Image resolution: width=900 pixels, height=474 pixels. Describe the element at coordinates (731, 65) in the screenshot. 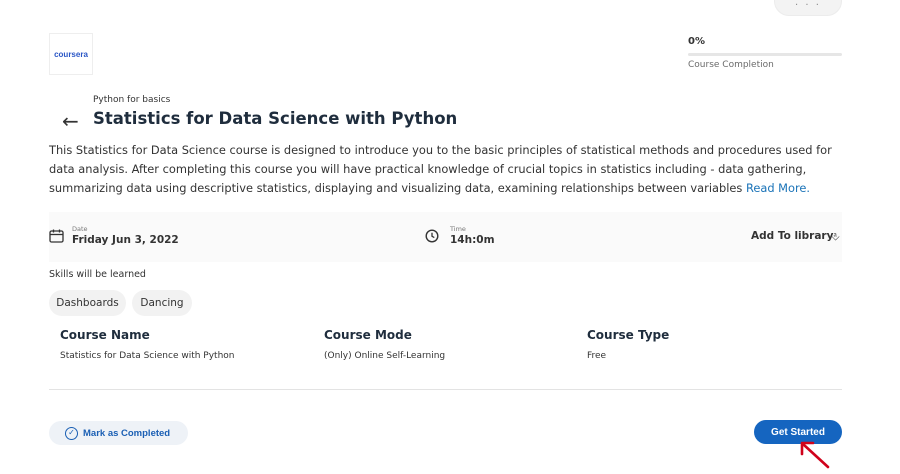

I see `progress-label: Course Completion` at that location.